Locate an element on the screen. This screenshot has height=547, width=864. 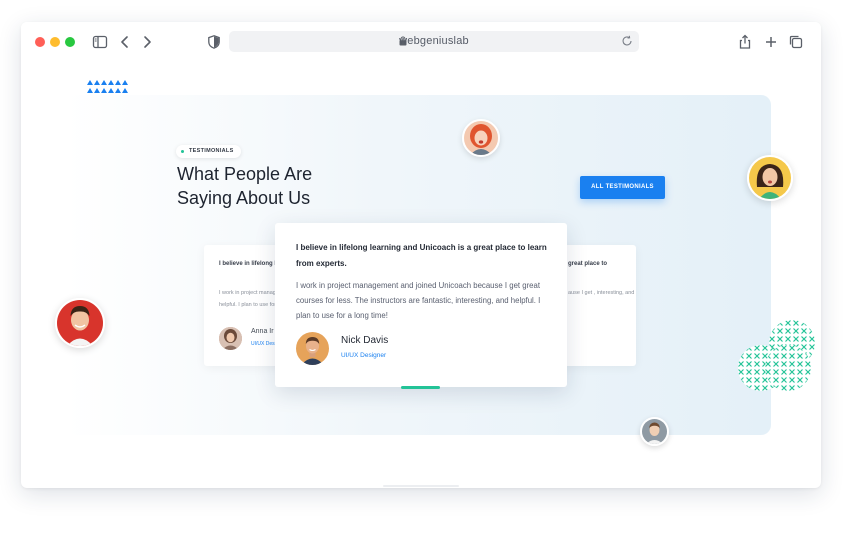
address-bar: webgeniuslab is located at coordinates (434, 41).